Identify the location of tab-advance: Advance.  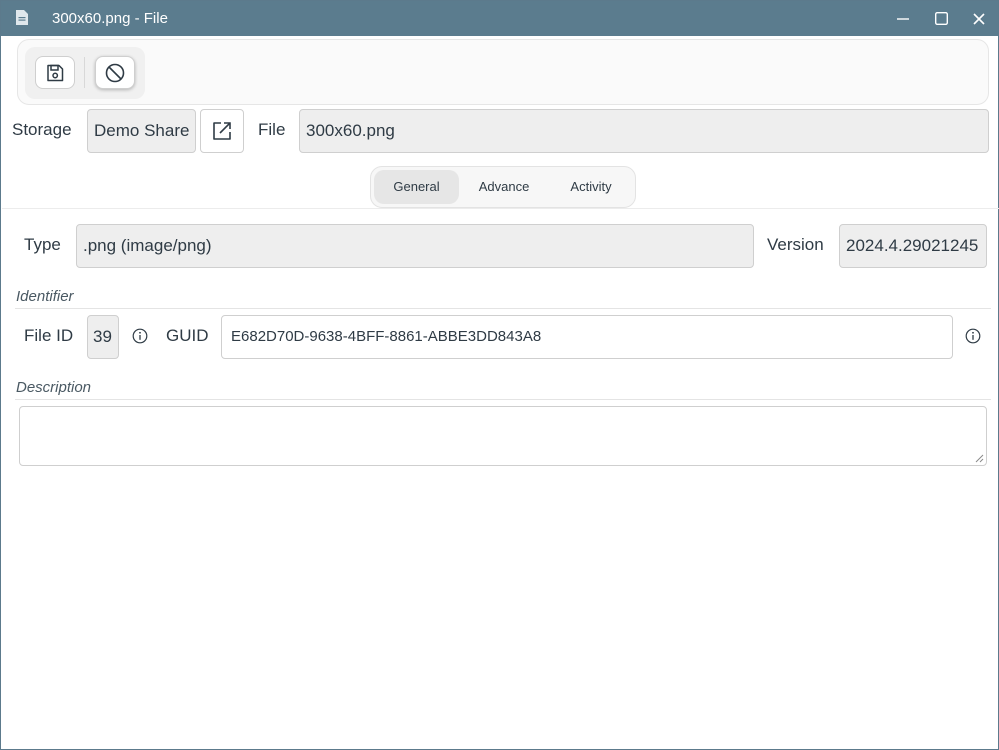
(504, 187).